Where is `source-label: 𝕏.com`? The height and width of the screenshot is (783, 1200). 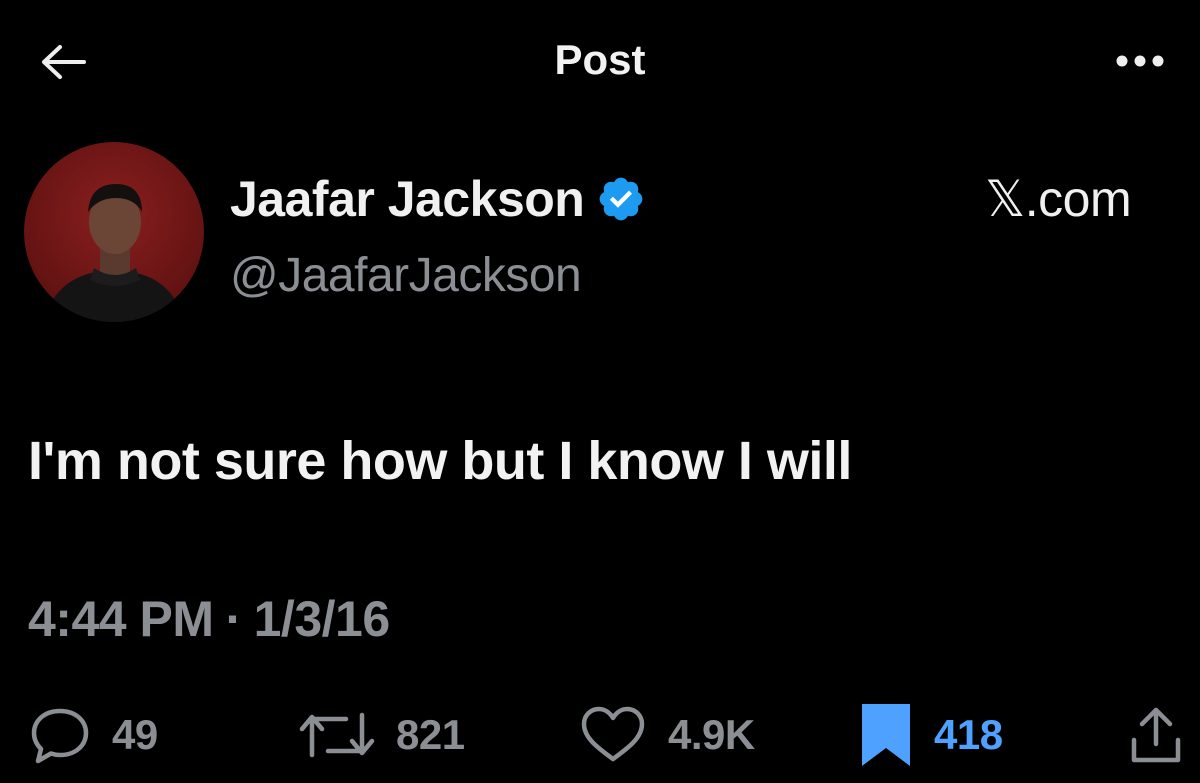
source-label: 𝕏.com is located at coordinates (1058, 199).